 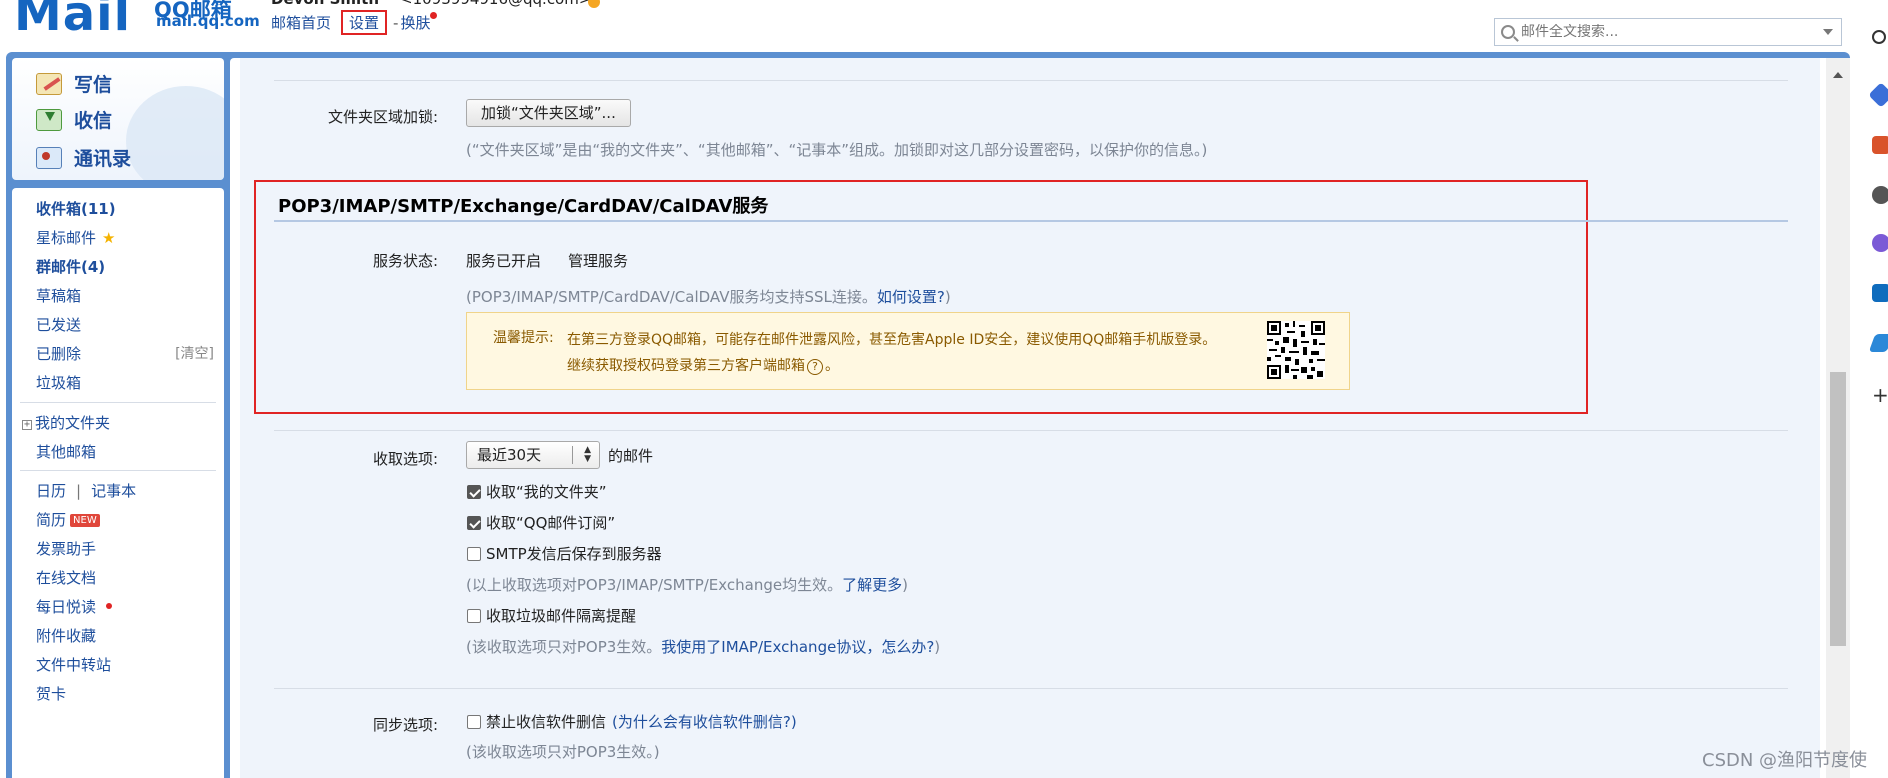 What do you see at coordinates (66, 635) in the screenshot?
I see `nav-attachments: 附件收藏` at bounding box center [66, 635].